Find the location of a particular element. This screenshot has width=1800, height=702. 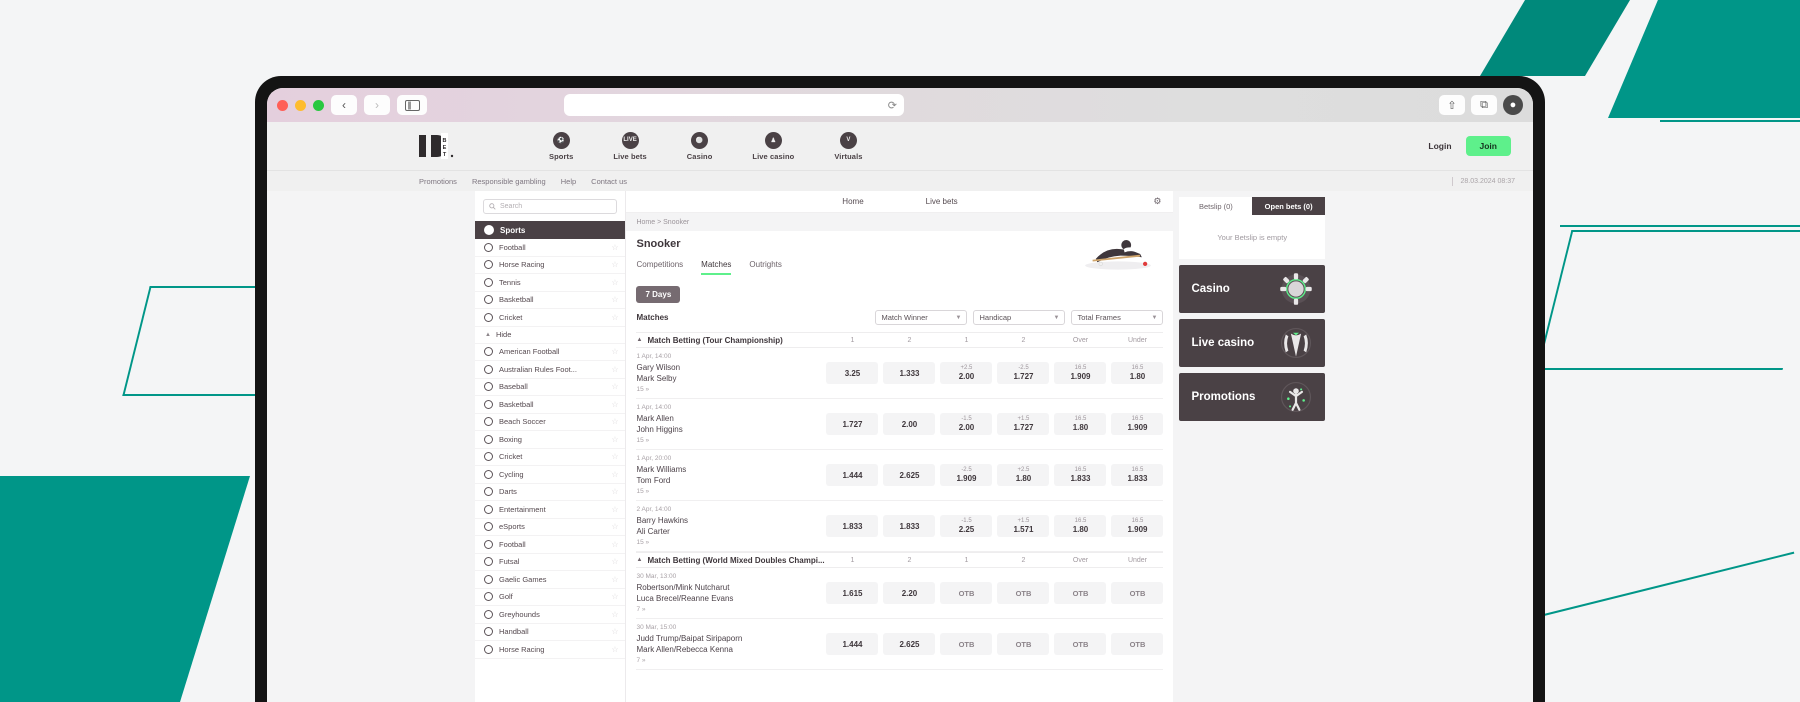

back-button: ‹ is located at coordinates (344, 105).